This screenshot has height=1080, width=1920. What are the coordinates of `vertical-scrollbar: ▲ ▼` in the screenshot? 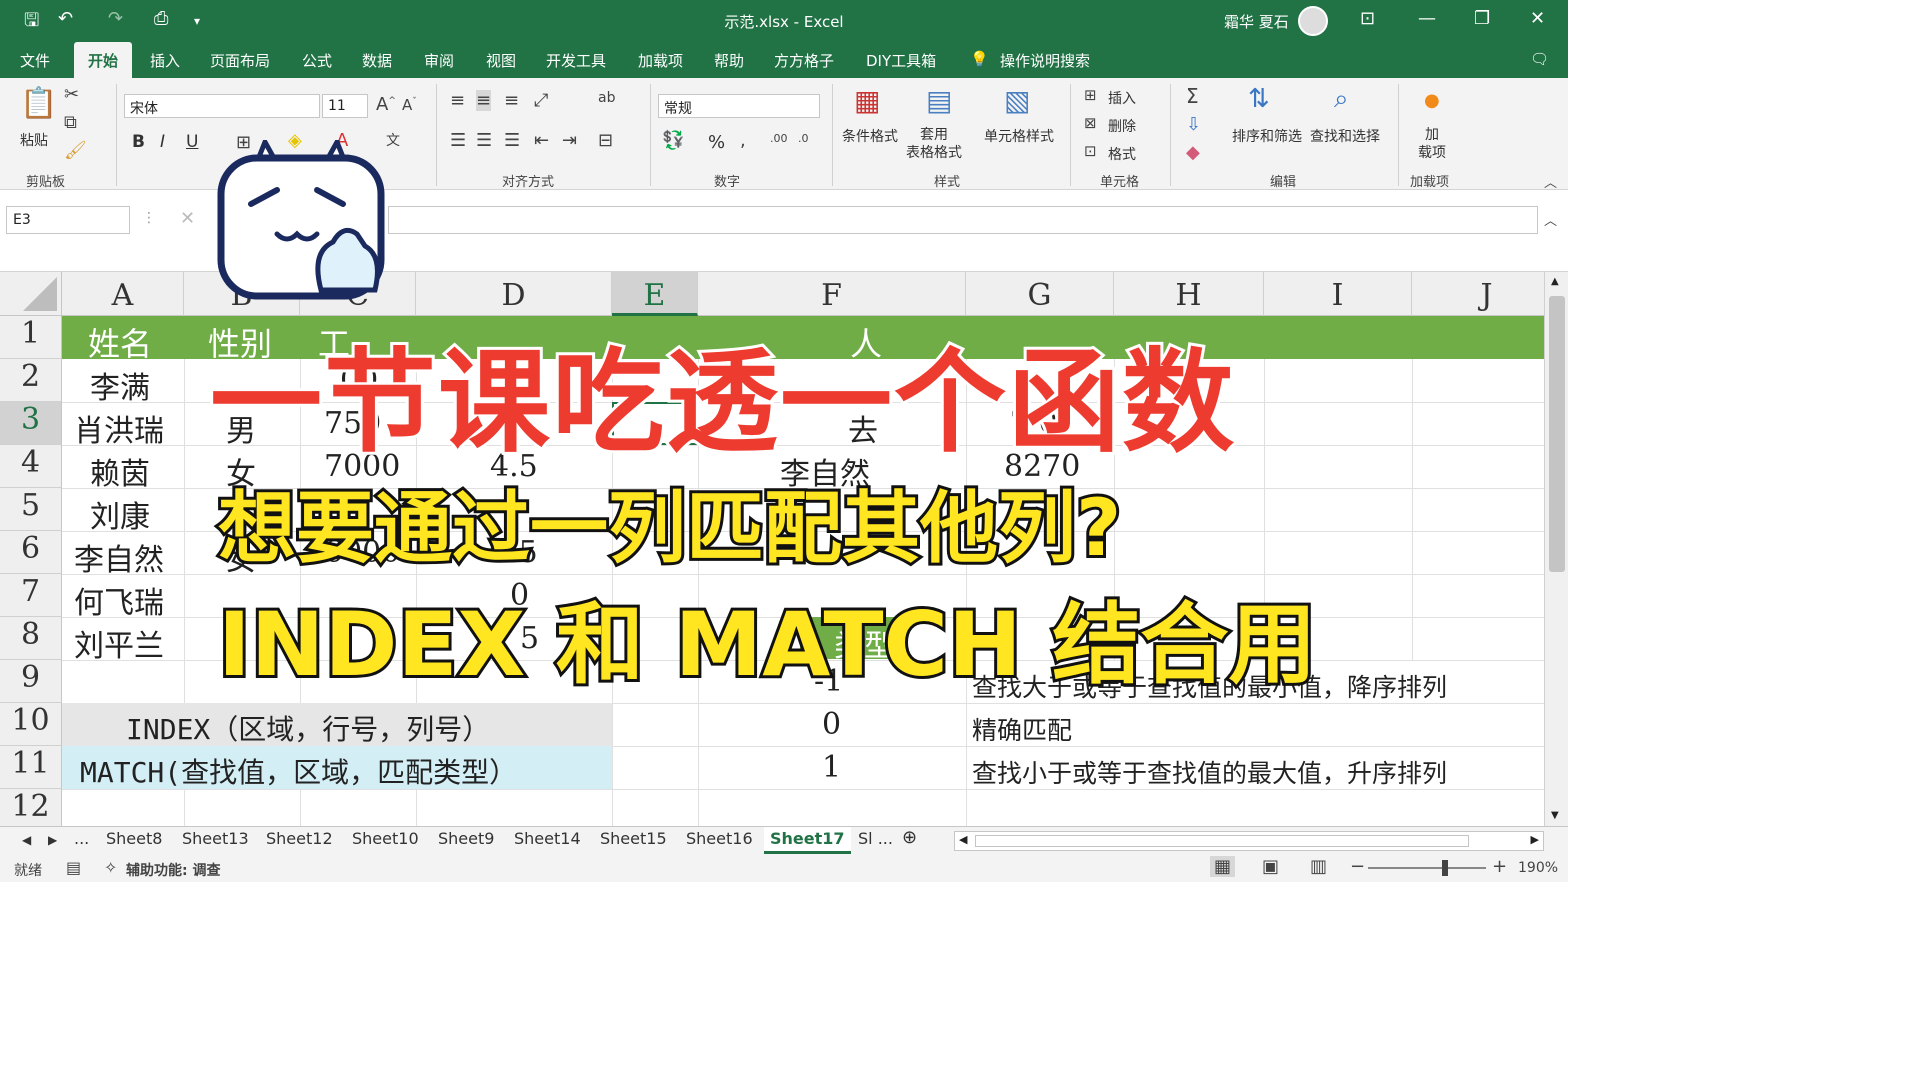 It's located at (1556, 549).